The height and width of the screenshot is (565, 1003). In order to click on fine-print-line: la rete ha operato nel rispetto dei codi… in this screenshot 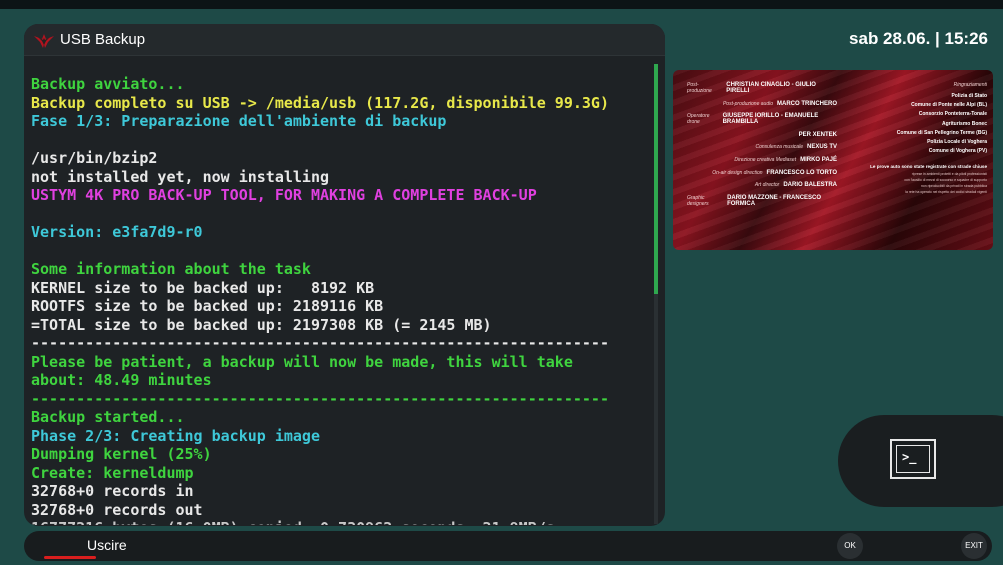, I will do `click(946, 192)`.